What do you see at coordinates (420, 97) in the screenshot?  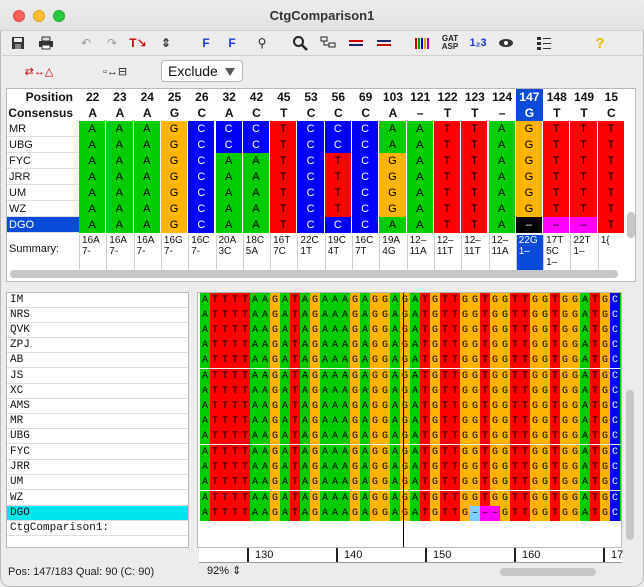 I see `position-number: 121` at bounding box center [420, 97].